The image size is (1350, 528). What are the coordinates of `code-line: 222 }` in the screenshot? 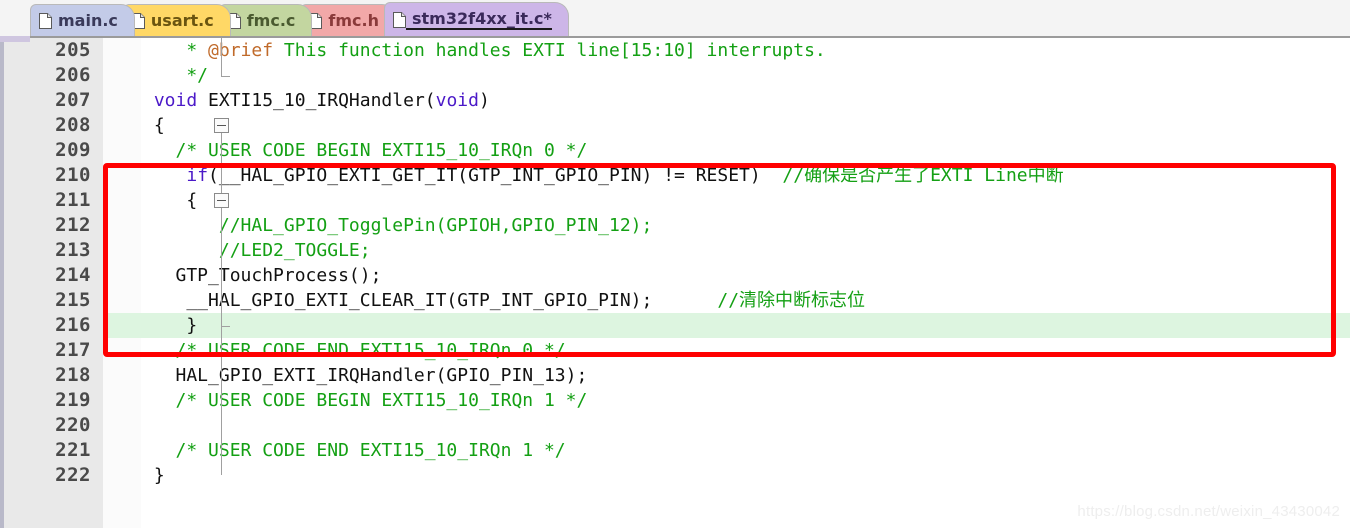 It's located at (676, 475).